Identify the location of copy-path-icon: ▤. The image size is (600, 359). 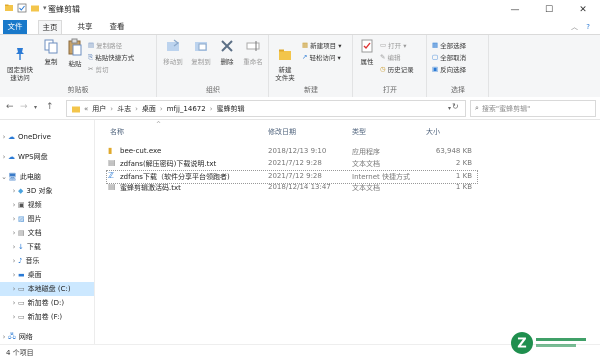
(91, 45).